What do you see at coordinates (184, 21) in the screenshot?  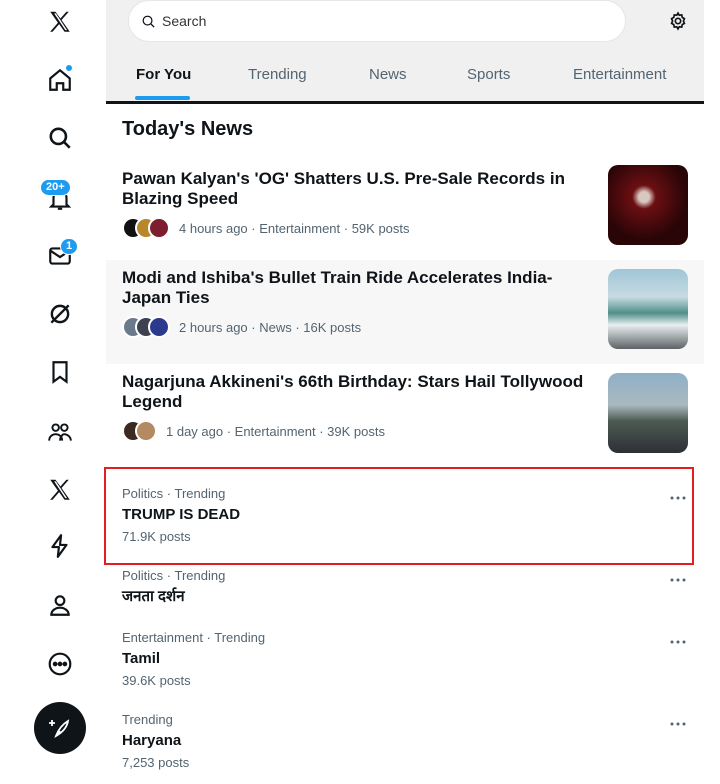 I see `search-input: Search` at bounding box center [184, 21].